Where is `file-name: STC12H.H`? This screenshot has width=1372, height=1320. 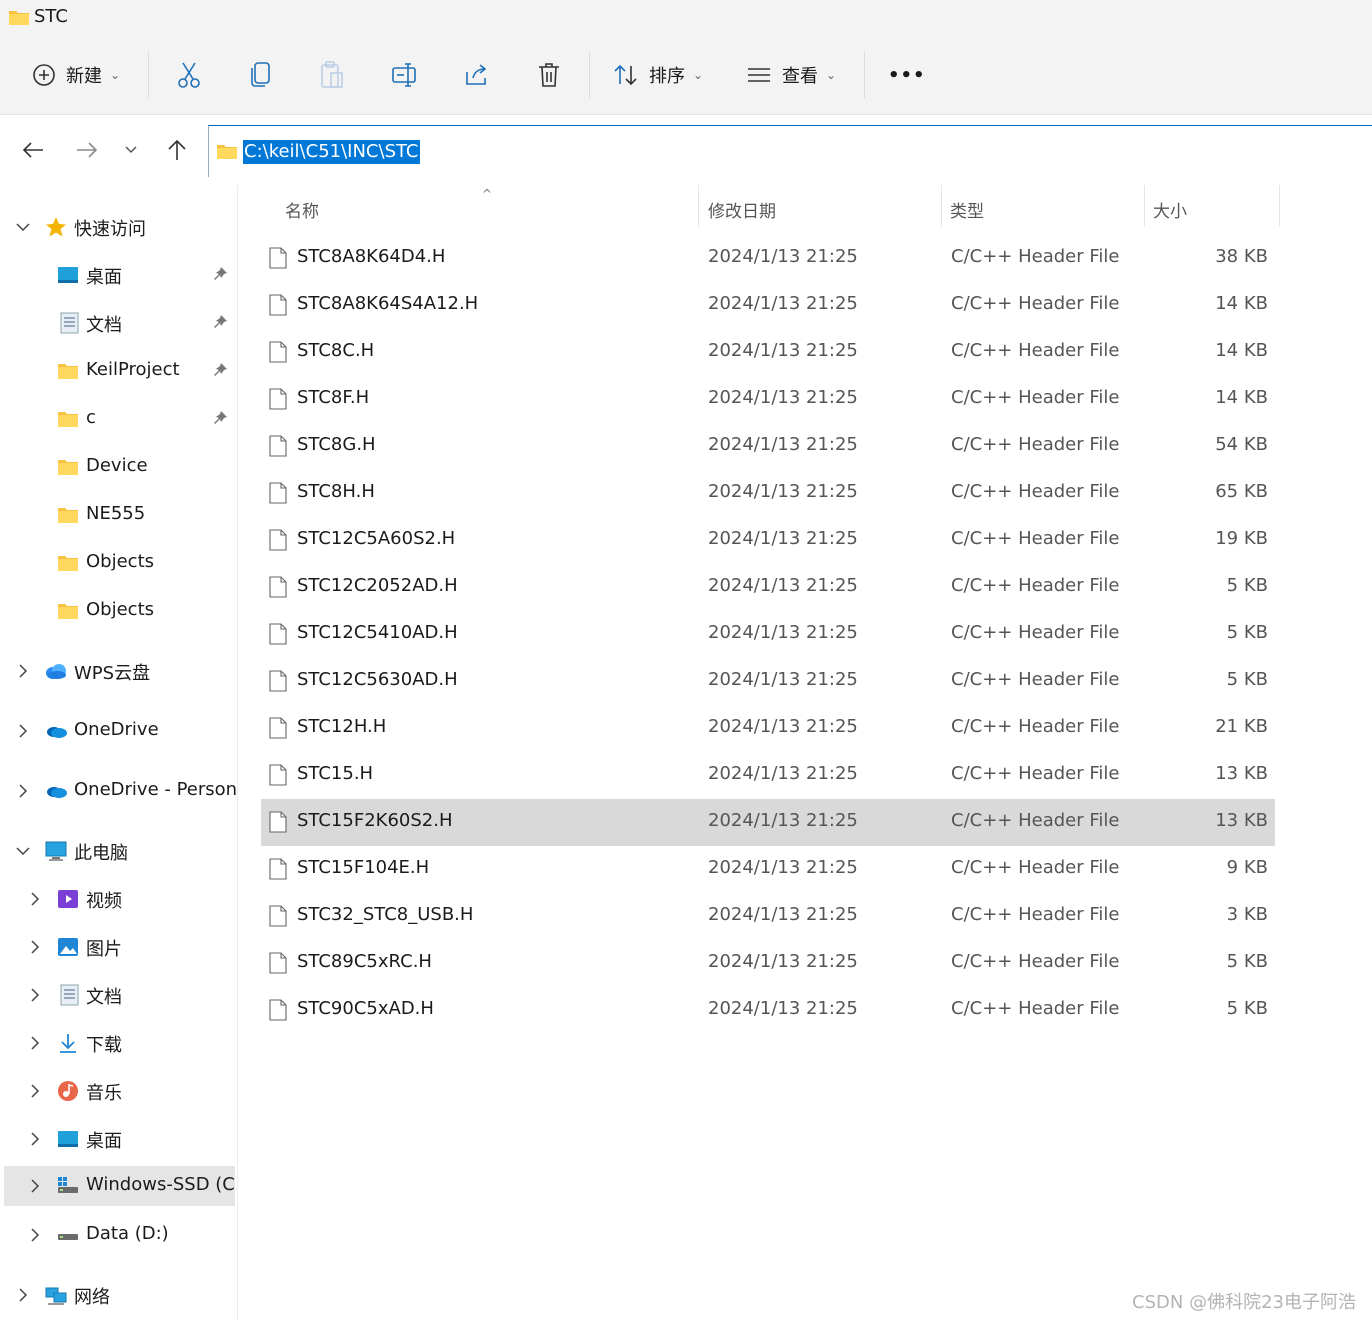 file-name: STC12H.H is located at coordinates (342, 726).